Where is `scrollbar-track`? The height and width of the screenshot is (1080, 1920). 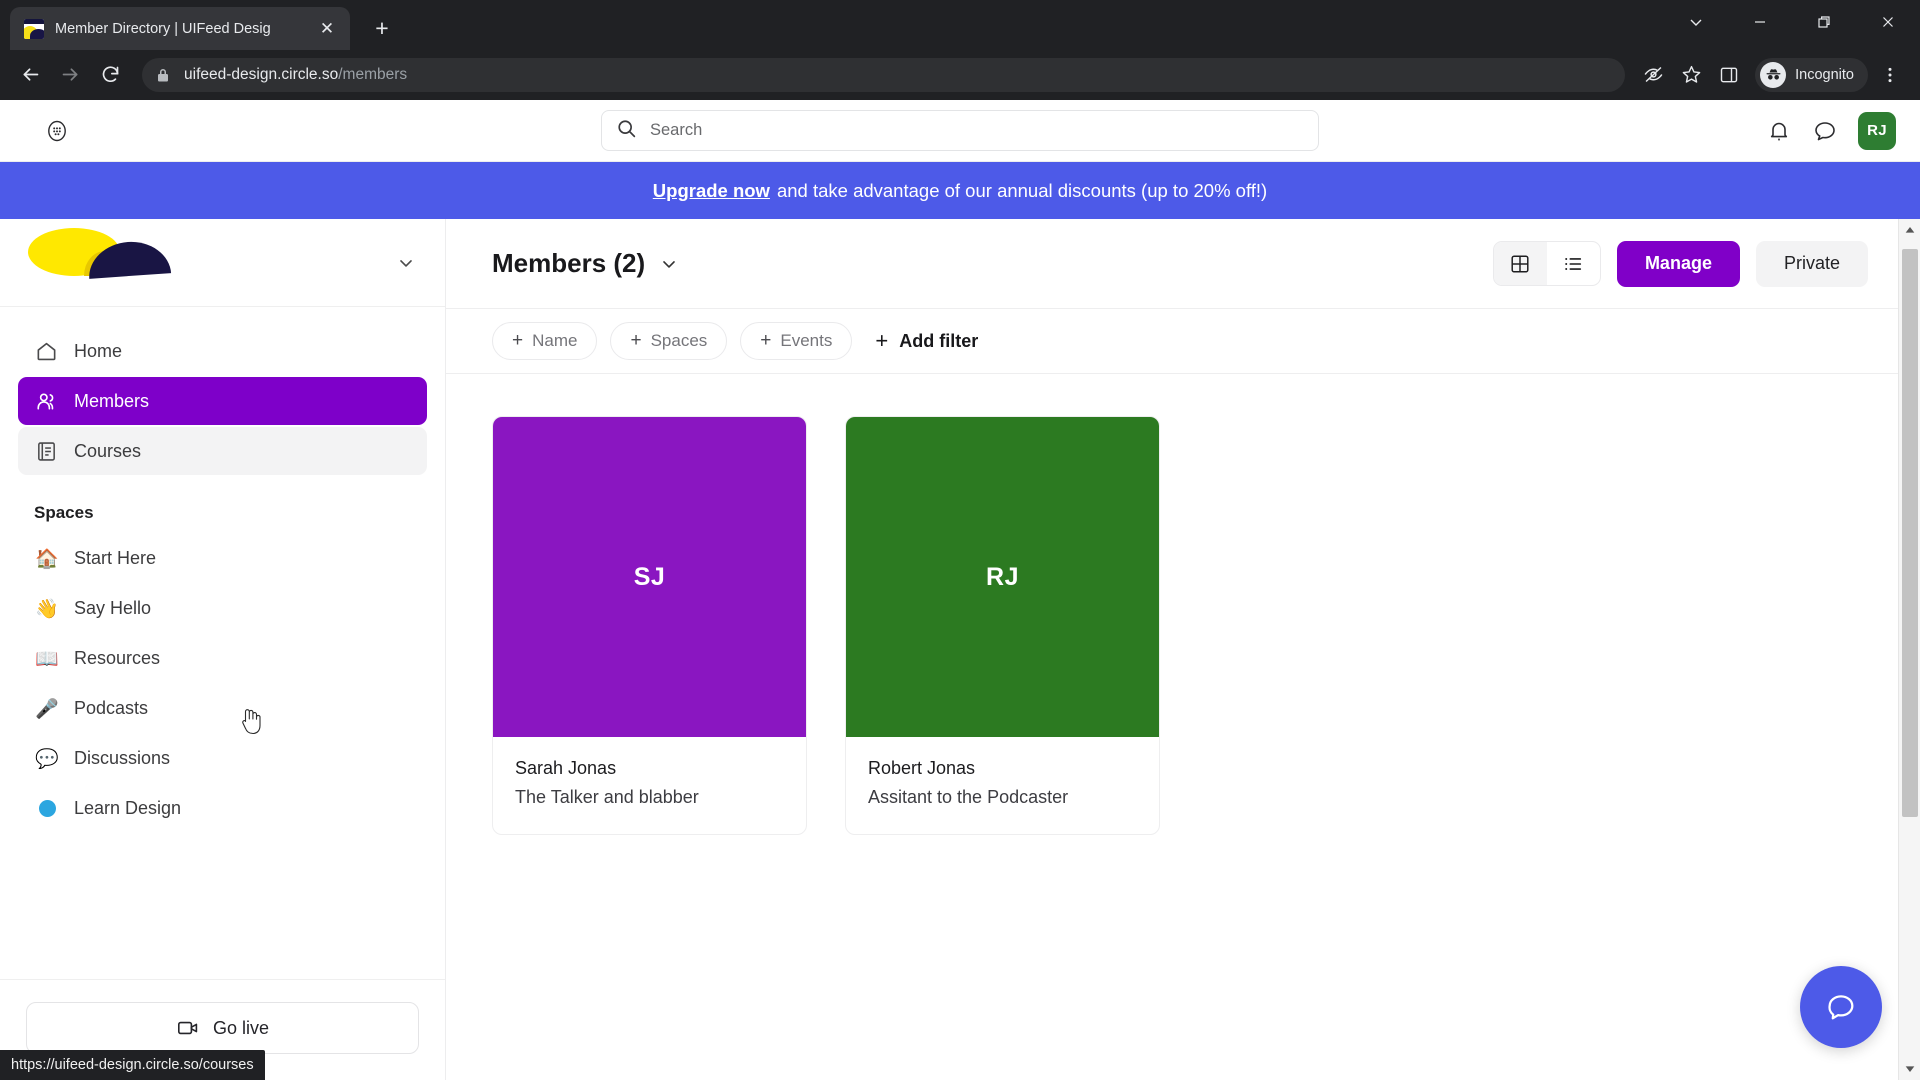 scrollbar-track is located at coordinates (1909, 649).